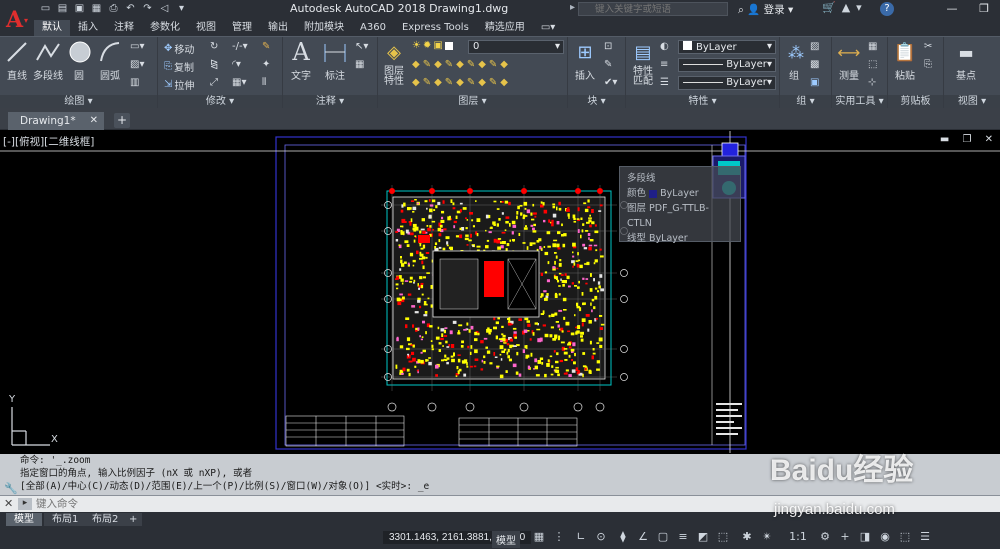 The image size is (1000, 549). I want to click on group-select-button: ▣, so click(814, 82).